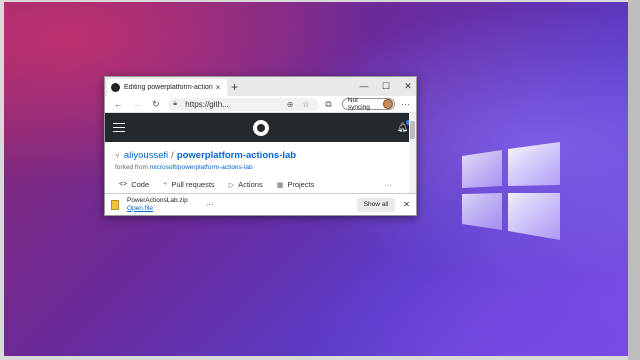 The height and width of the screenshot is (360, 640). What do you see at coordinates (389, 184) in the screenshot?
I see `repo-nav-more-button: ···` at bounding box center [389, 184].